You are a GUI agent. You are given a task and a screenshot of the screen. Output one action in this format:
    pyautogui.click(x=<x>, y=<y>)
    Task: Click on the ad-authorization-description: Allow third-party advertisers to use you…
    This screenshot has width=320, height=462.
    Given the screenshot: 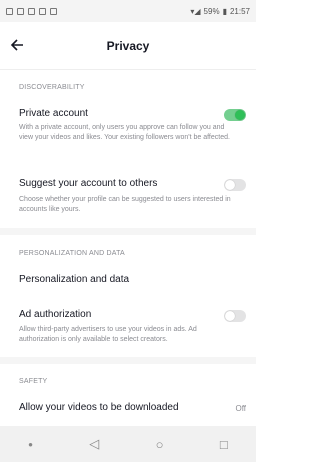 What is the action you would take?
    pyautogui.click(x=108, y=334)
    